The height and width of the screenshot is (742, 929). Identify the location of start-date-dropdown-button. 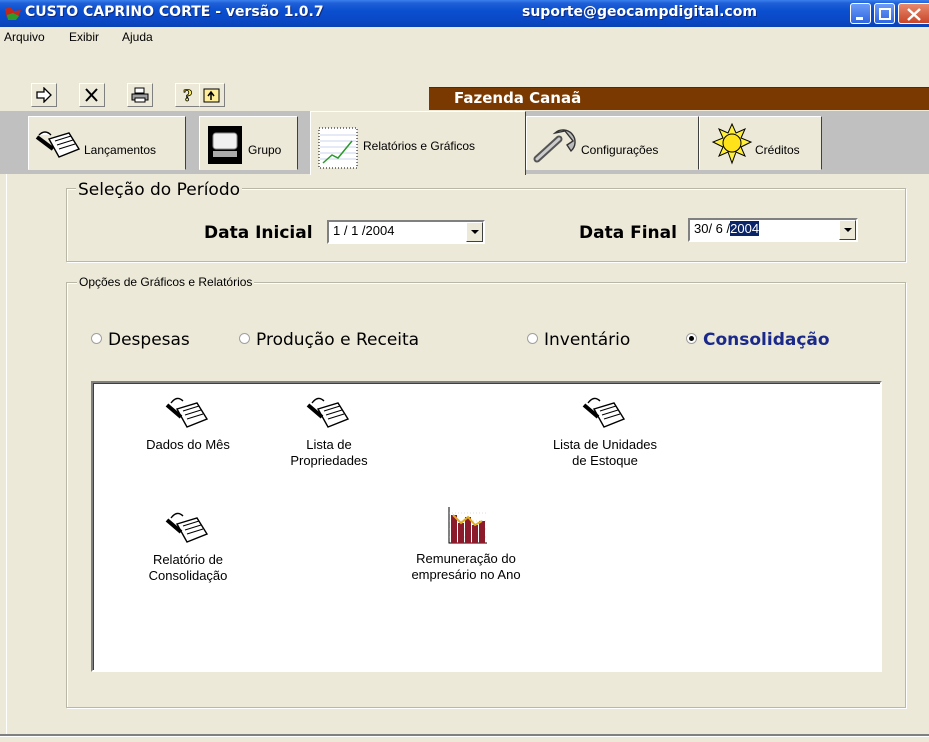
(474, 232).